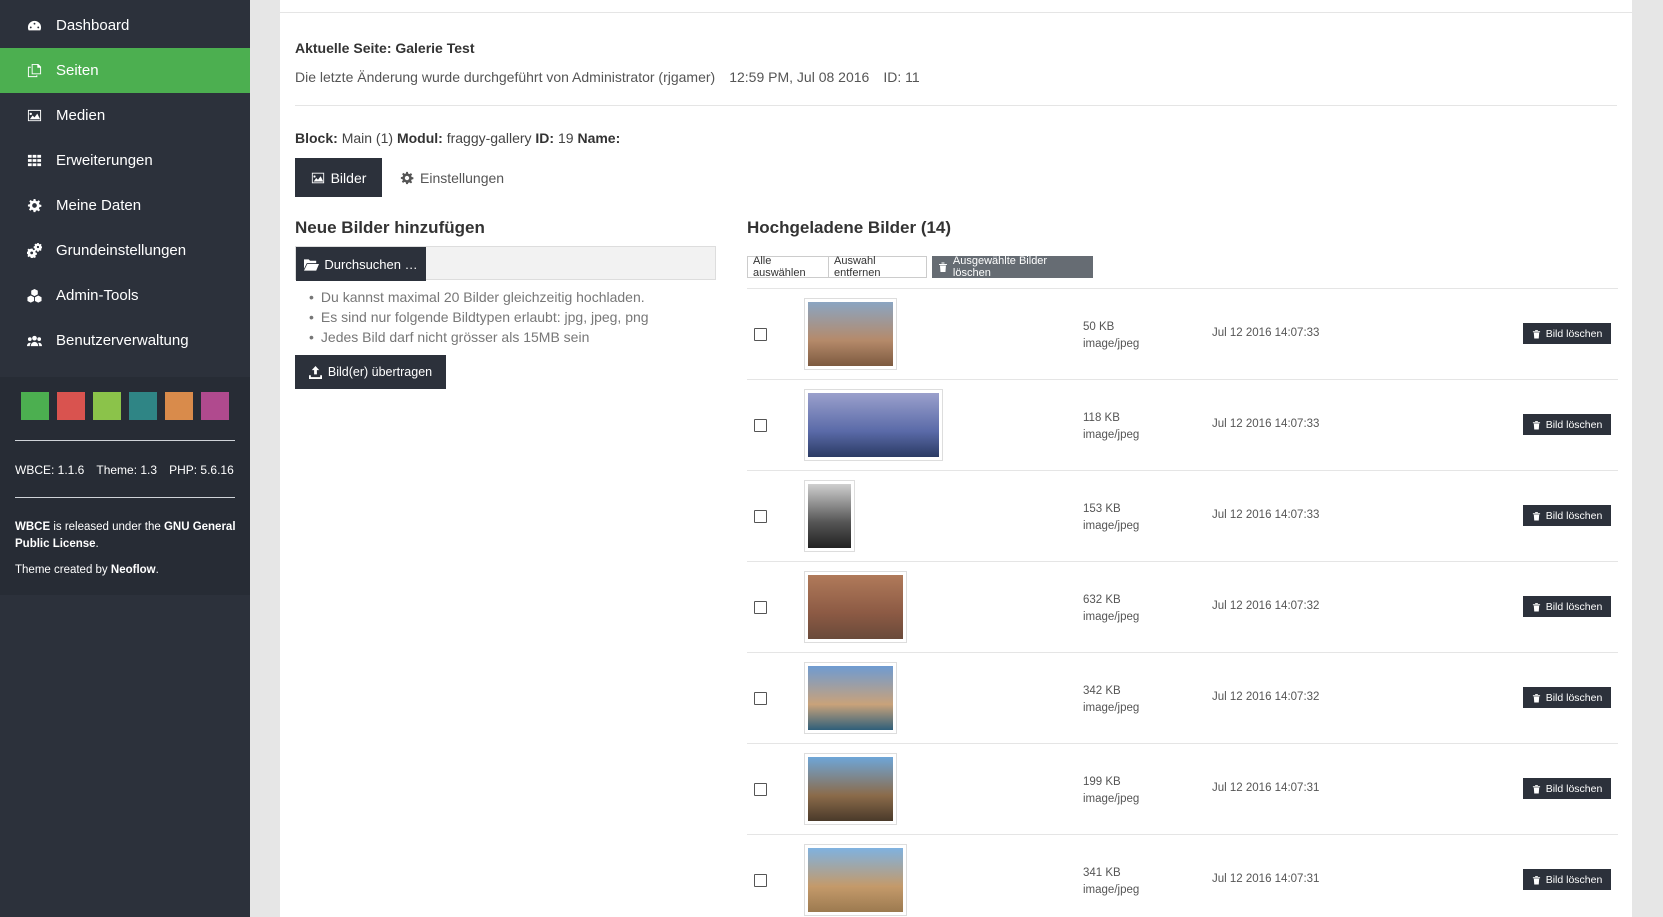 Image resolution: width=1663 pixels, height=917 pixels. I want to click on gallery-heading: Hochgeladene Bilder (14), so click(849, 227).